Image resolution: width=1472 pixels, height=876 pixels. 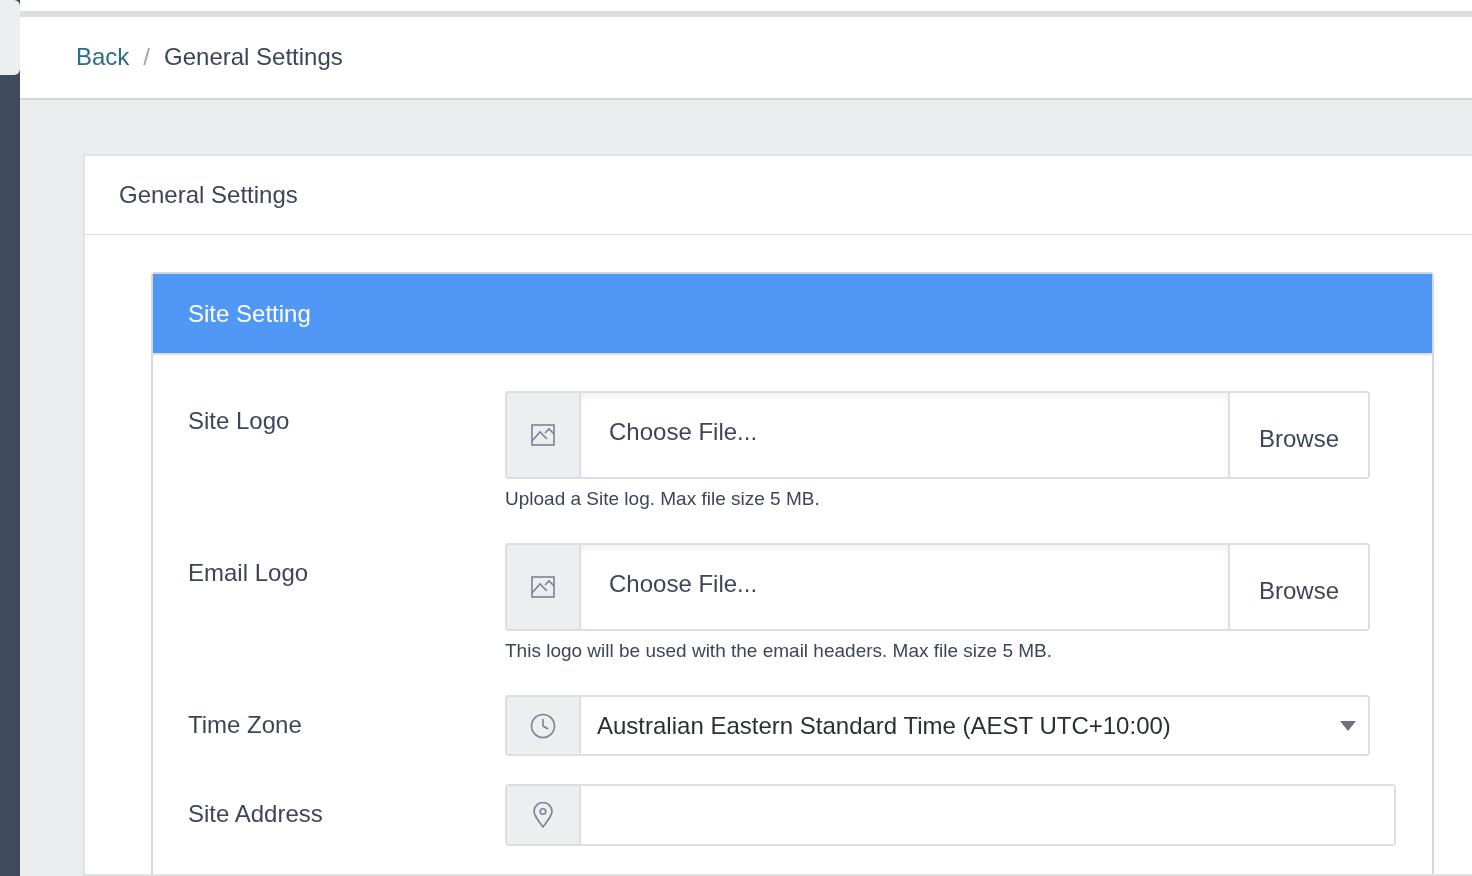 What do you see at coordinates (249, 573) in the screenshot?
I see `field-label: Email Logo` at bounding box center [249, 573].